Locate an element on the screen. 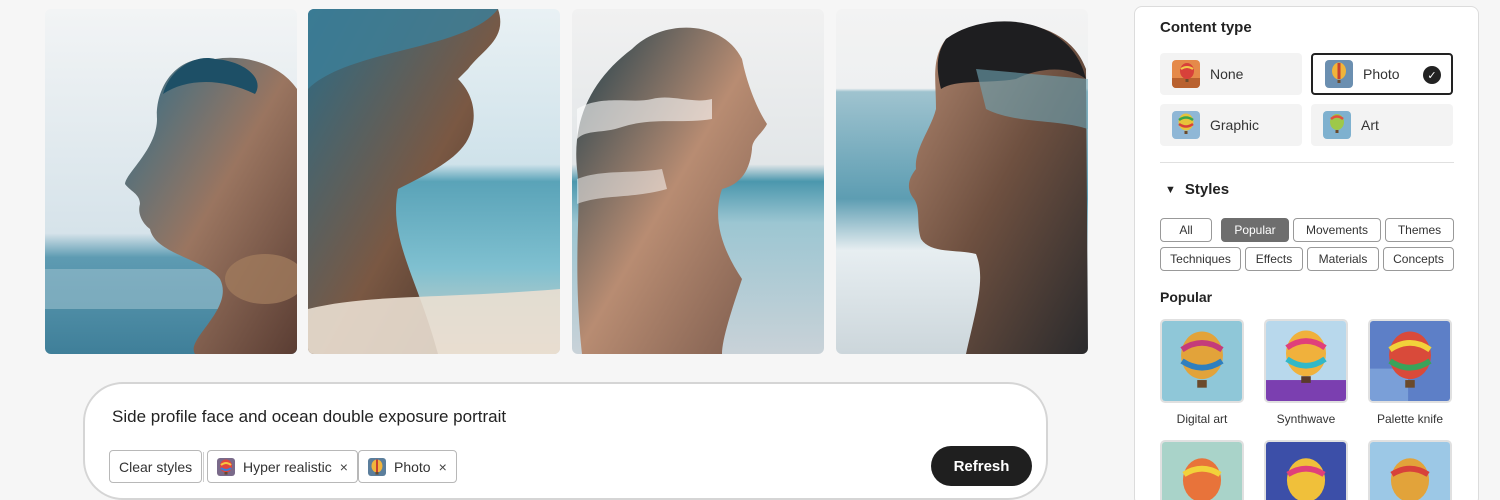 This screenshot has width=1500, height=500. style-card-digital-art: Digital art is located at coordinates (1202, 372).